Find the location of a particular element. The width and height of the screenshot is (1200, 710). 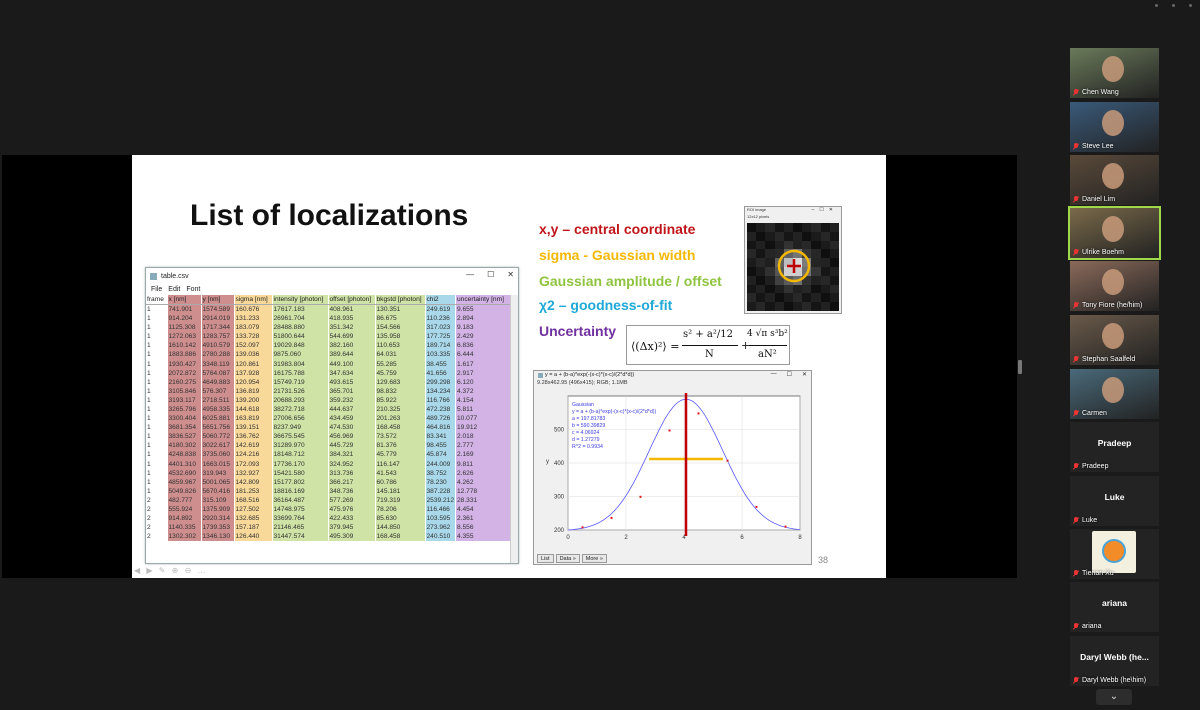

column-header: uncertainty [nm] is located at coordinates (484, 300).